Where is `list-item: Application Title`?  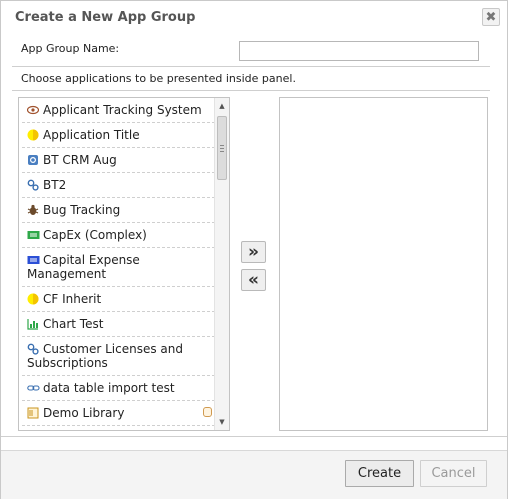
list-item: Application Title is located at coordinates (118, 135).